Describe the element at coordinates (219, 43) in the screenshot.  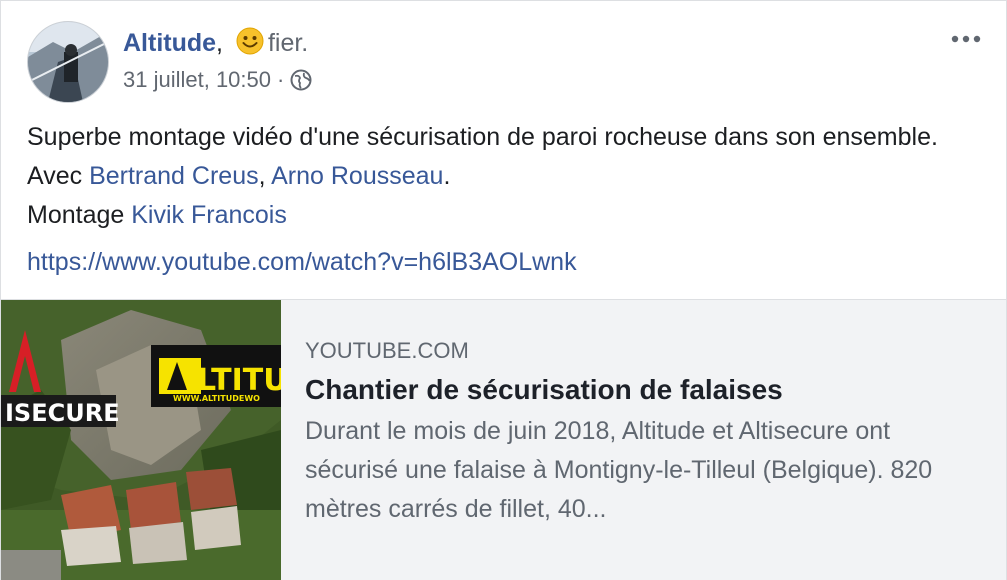
I see `author-comma: ,` at that location.